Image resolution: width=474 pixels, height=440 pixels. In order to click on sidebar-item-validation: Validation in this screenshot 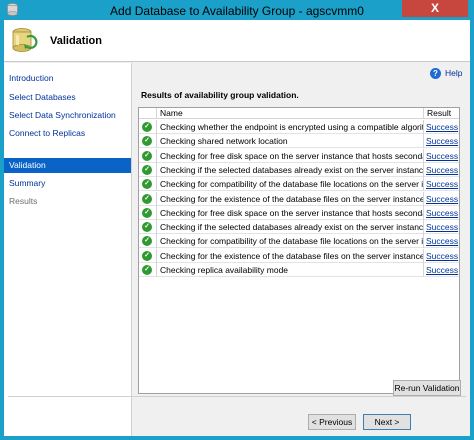, I will do `click(67, 165)`.